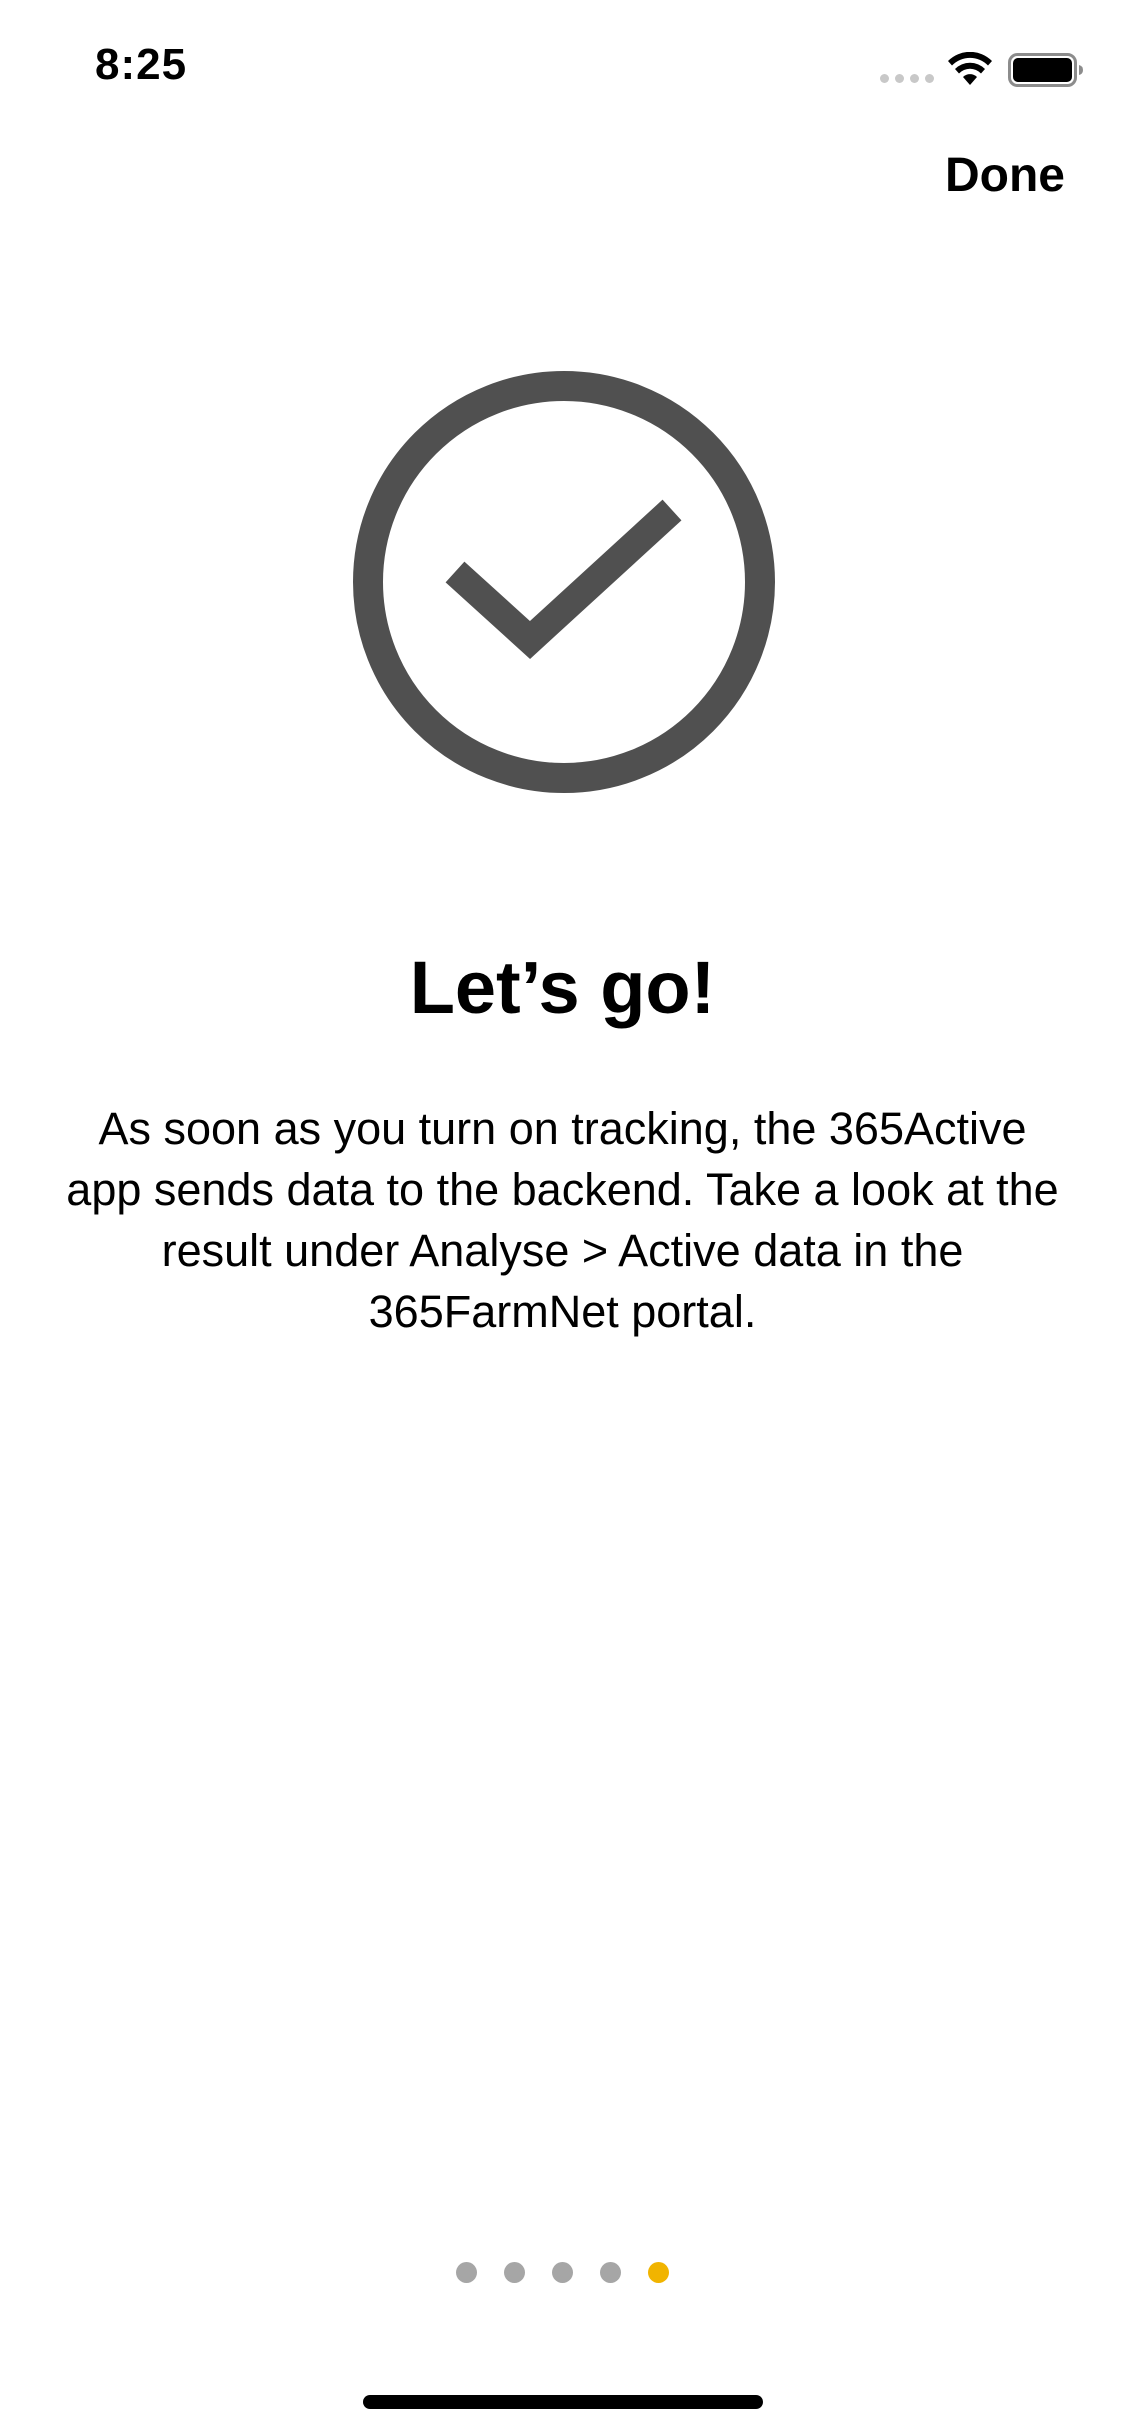  I want to click on done-button: Done, so click(1005, 175).